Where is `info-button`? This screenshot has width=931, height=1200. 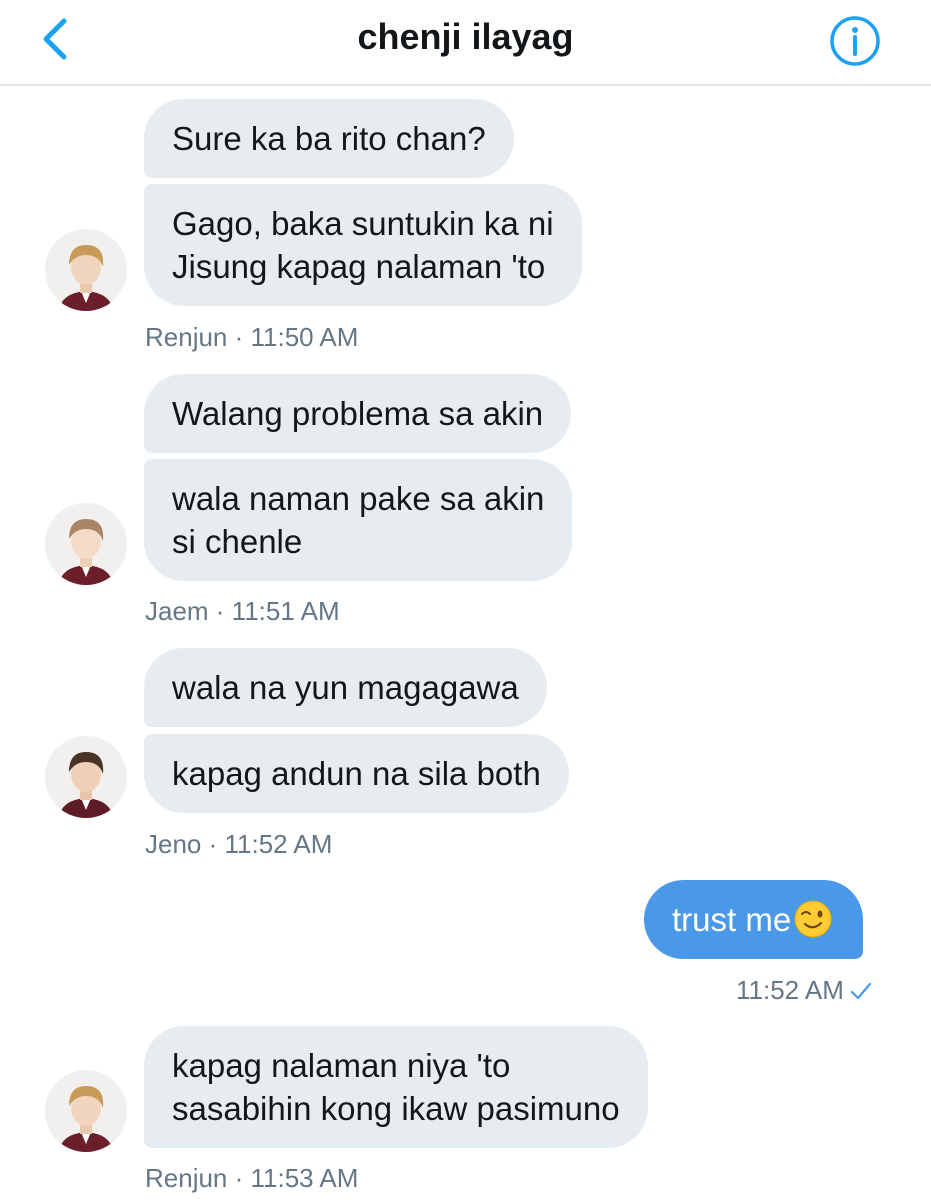
info-button is located at coordinates (855, 41).